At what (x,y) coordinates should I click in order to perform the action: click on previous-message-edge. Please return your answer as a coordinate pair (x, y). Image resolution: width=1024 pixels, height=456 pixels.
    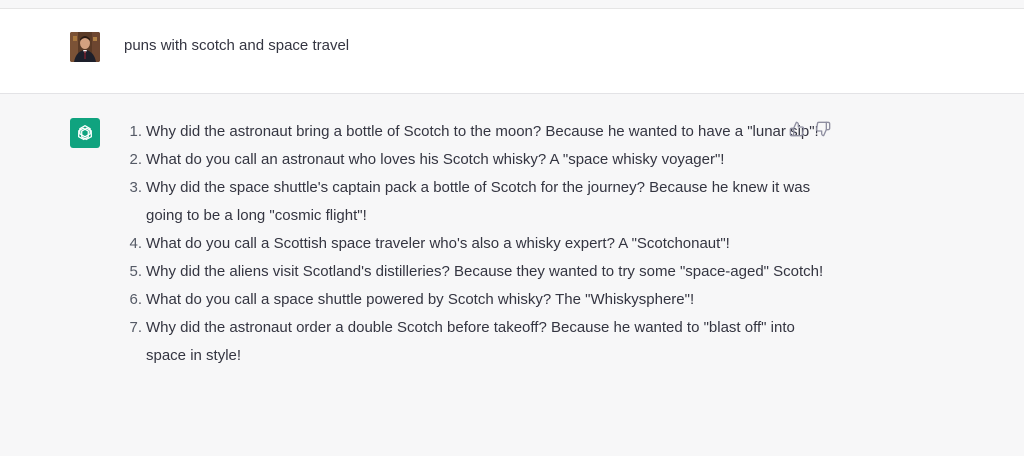
    Looking at the image, I should click on (512, 4).